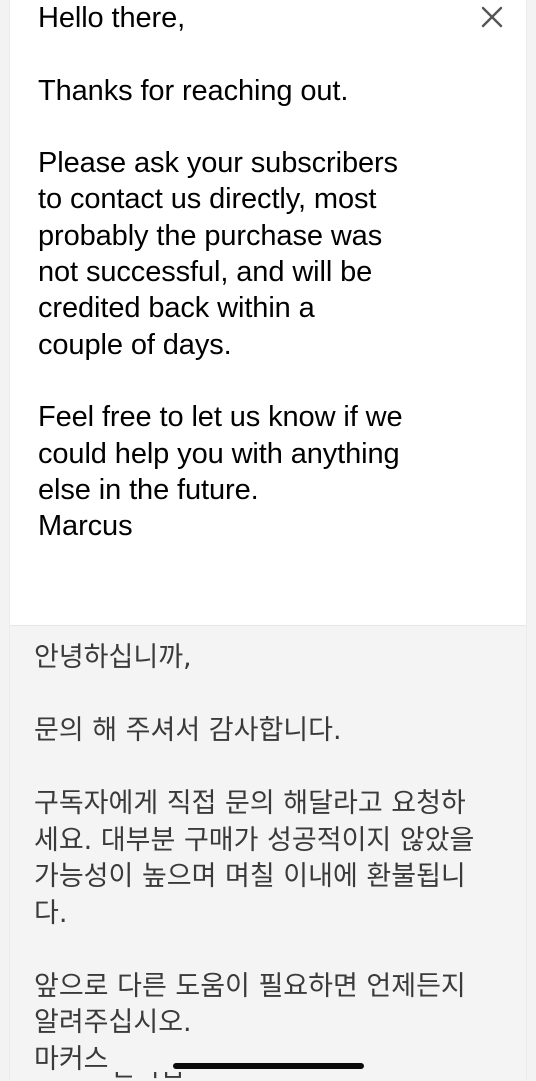  Describe the element at coordinates (268, 1066) in the screenshot. I see `home-indicator` at that location.